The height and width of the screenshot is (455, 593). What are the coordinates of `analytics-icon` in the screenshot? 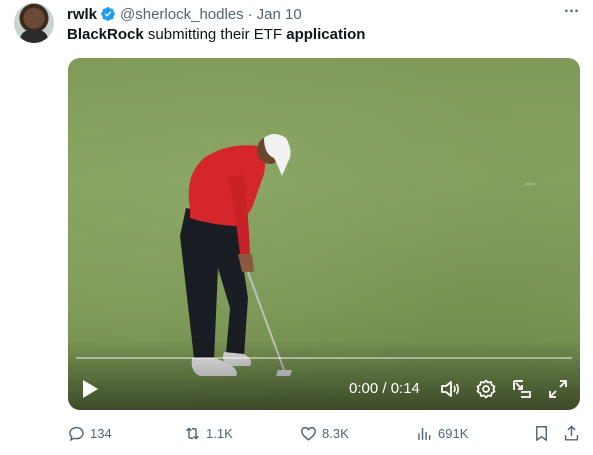 It's located at (424, 433).